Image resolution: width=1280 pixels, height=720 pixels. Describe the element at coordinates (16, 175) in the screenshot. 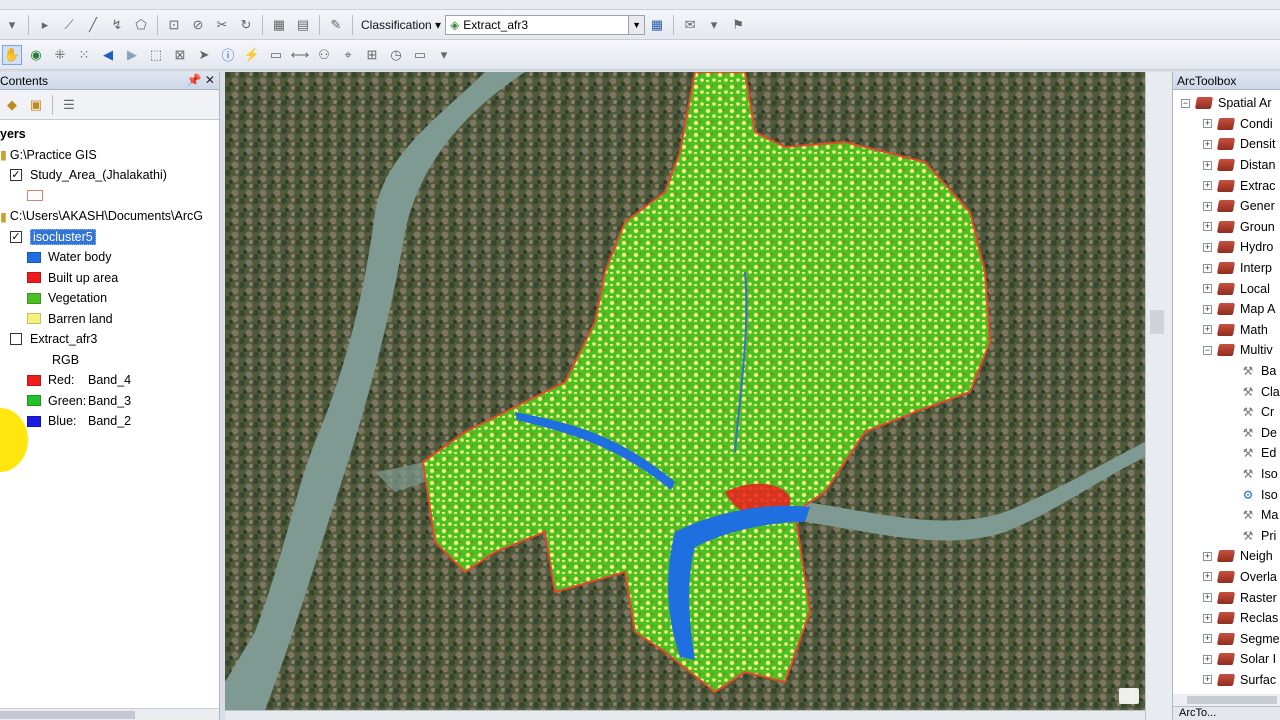

I see `study-area-checkbox: ✓` at that location.